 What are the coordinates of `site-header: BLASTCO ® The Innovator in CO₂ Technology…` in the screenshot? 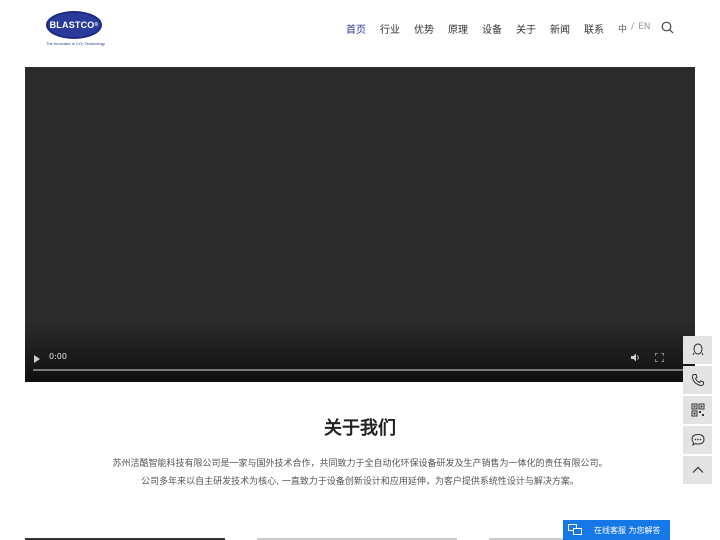 It's located at (360, 29).